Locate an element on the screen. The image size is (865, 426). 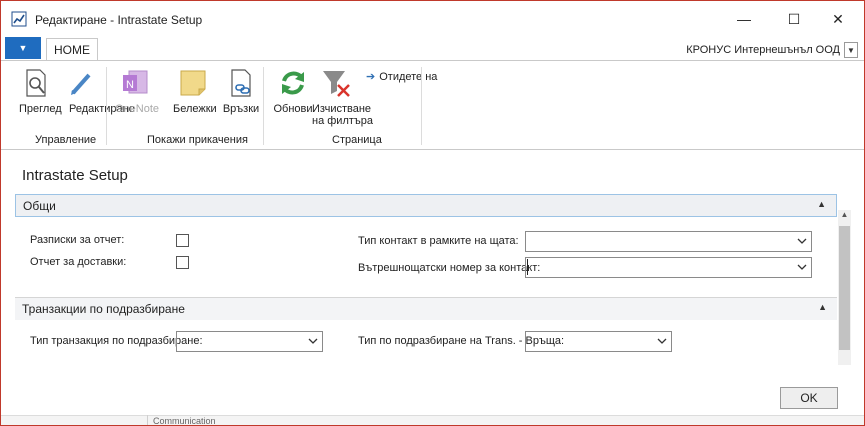
links-button: Връзки is located at coordinates (241, 91).